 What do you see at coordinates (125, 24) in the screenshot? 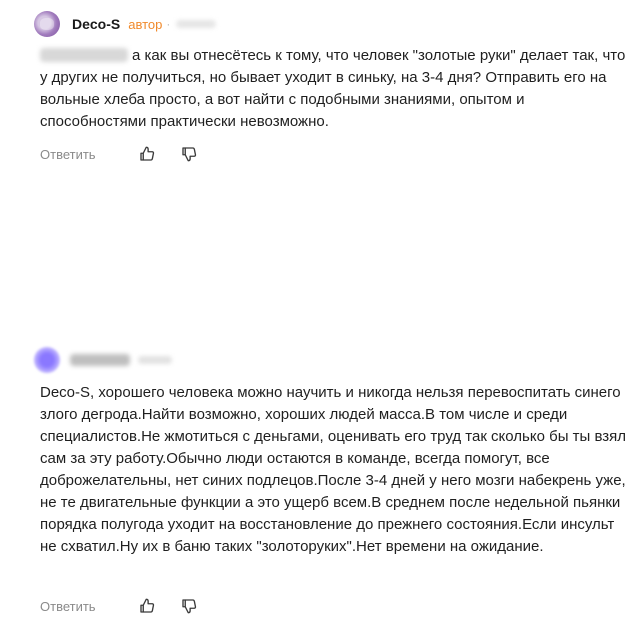
I see `comment-header: Deco-S автор ·` at bounding box center [125, 24].